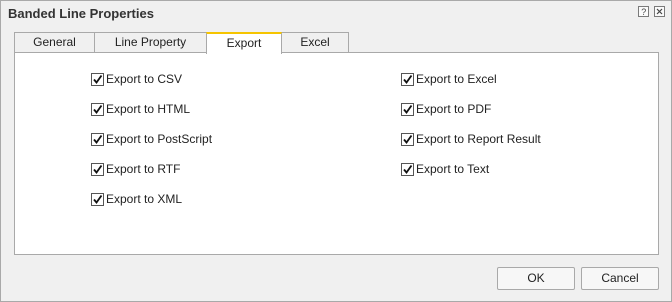 Image resolution: width=672 pixels, height=302 pixels. I want to click on export-postscript-checkbox, so click(97, 139).